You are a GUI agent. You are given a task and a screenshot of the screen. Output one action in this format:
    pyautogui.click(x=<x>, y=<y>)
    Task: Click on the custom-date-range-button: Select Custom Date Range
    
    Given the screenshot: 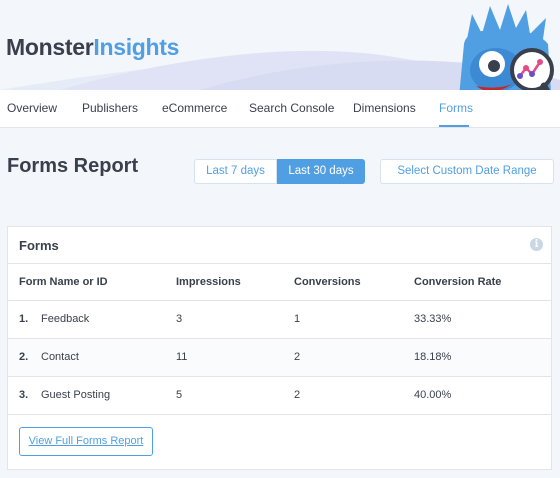 What is the action you would take?
    pyautogui.click(x=467, y=171)
    